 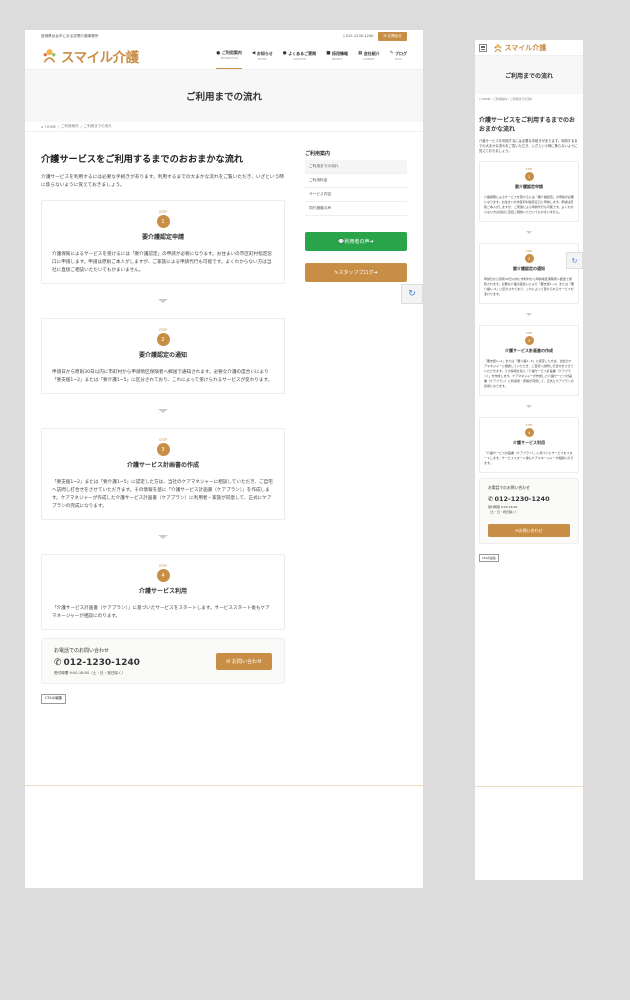 I want to click on nav-item-notice: ◀ お知らせ NOTICE, so click(x=262, y=55).